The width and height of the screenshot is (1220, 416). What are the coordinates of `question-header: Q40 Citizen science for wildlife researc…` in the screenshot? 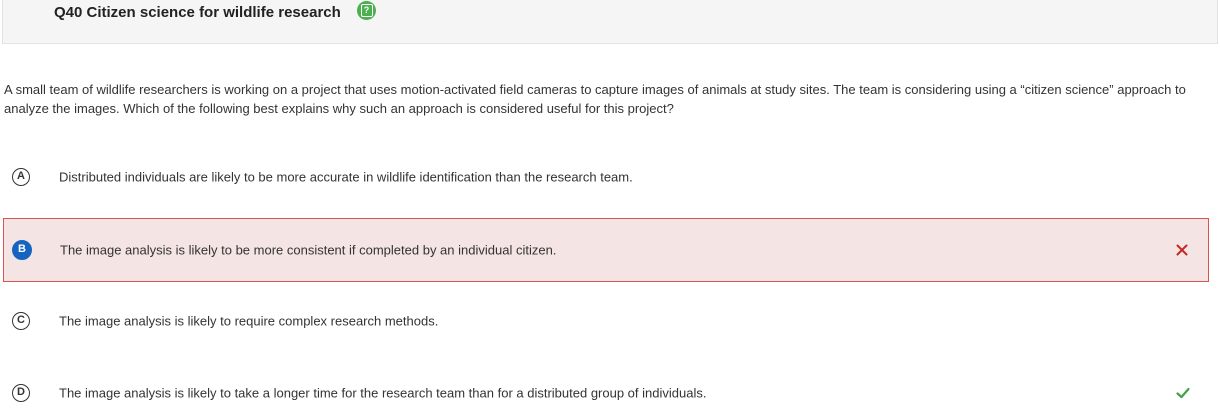 It's located at (610, 22).